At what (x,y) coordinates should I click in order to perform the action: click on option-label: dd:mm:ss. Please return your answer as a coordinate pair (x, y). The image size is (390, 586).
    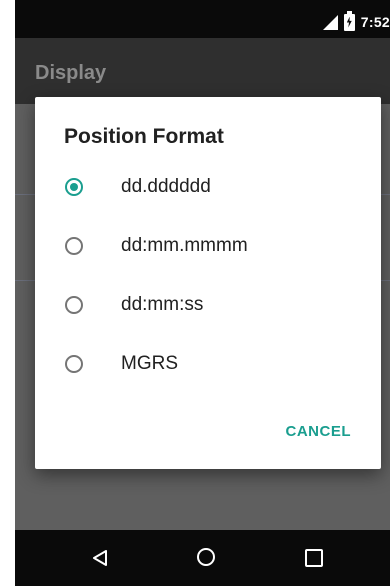
    Looking at the image, I should click on (162, 304).